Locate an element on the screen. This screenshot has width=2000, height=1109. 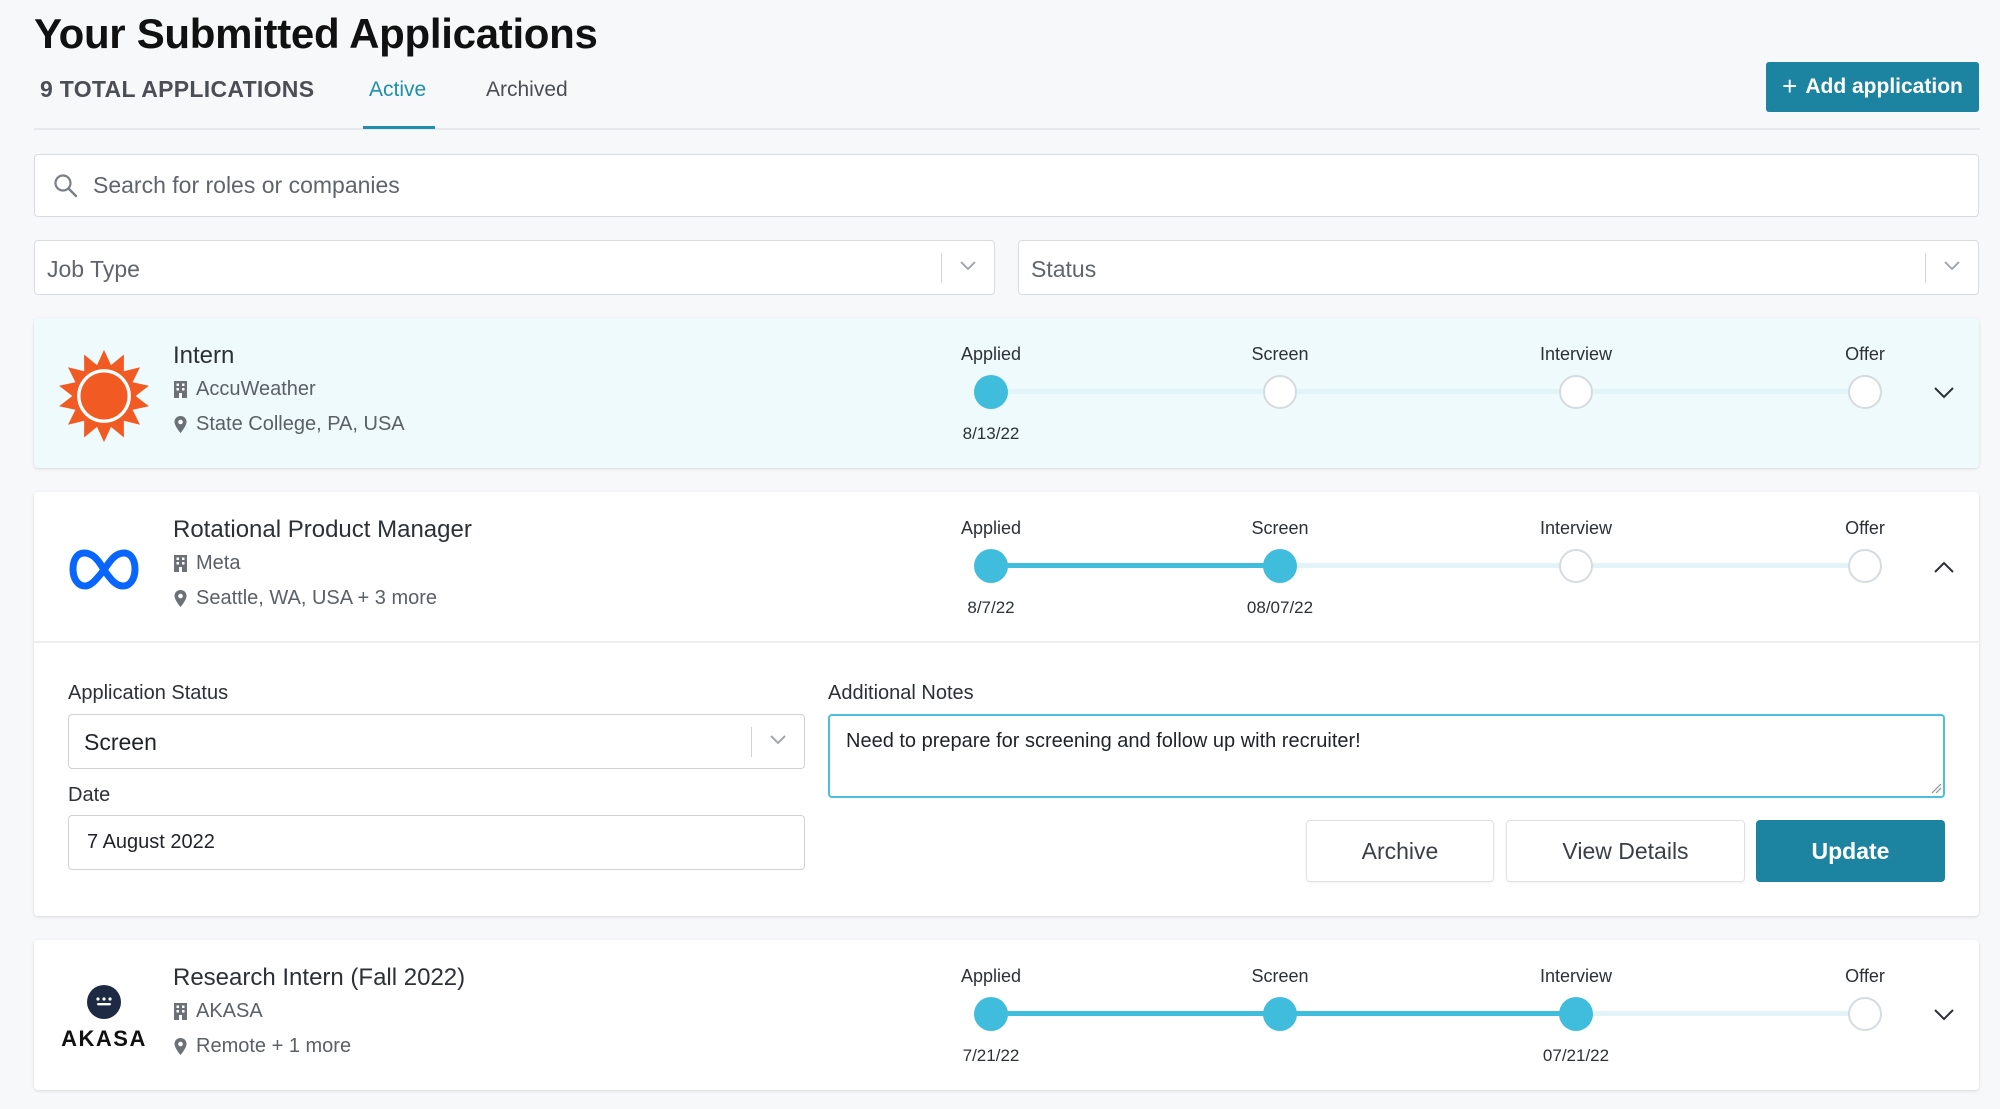
tab-bar: 9 TOTAL APPLICATIONS Active Archived is located at coordinates (1007, 100).